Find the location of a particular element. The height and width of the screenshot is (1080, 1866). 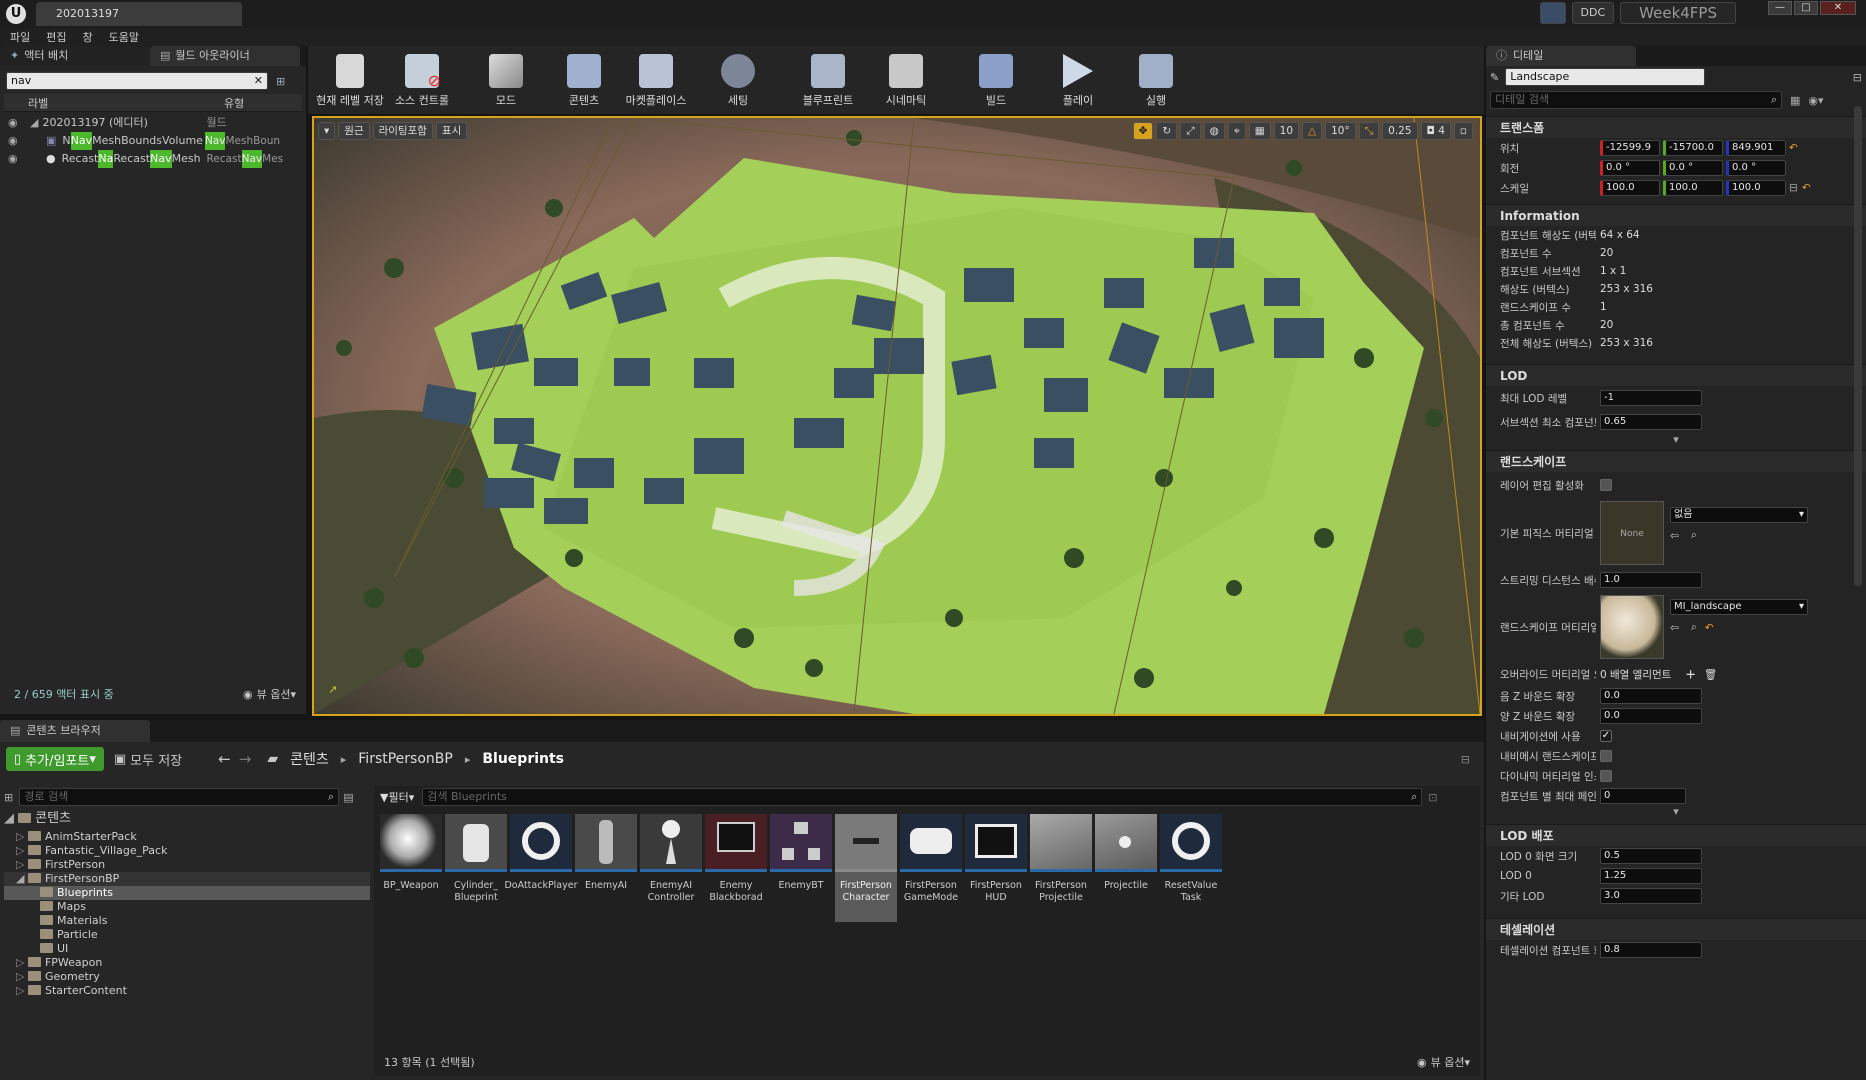

asset-tile-selected: FirstPerson Character is located at coordinates (866, 868).